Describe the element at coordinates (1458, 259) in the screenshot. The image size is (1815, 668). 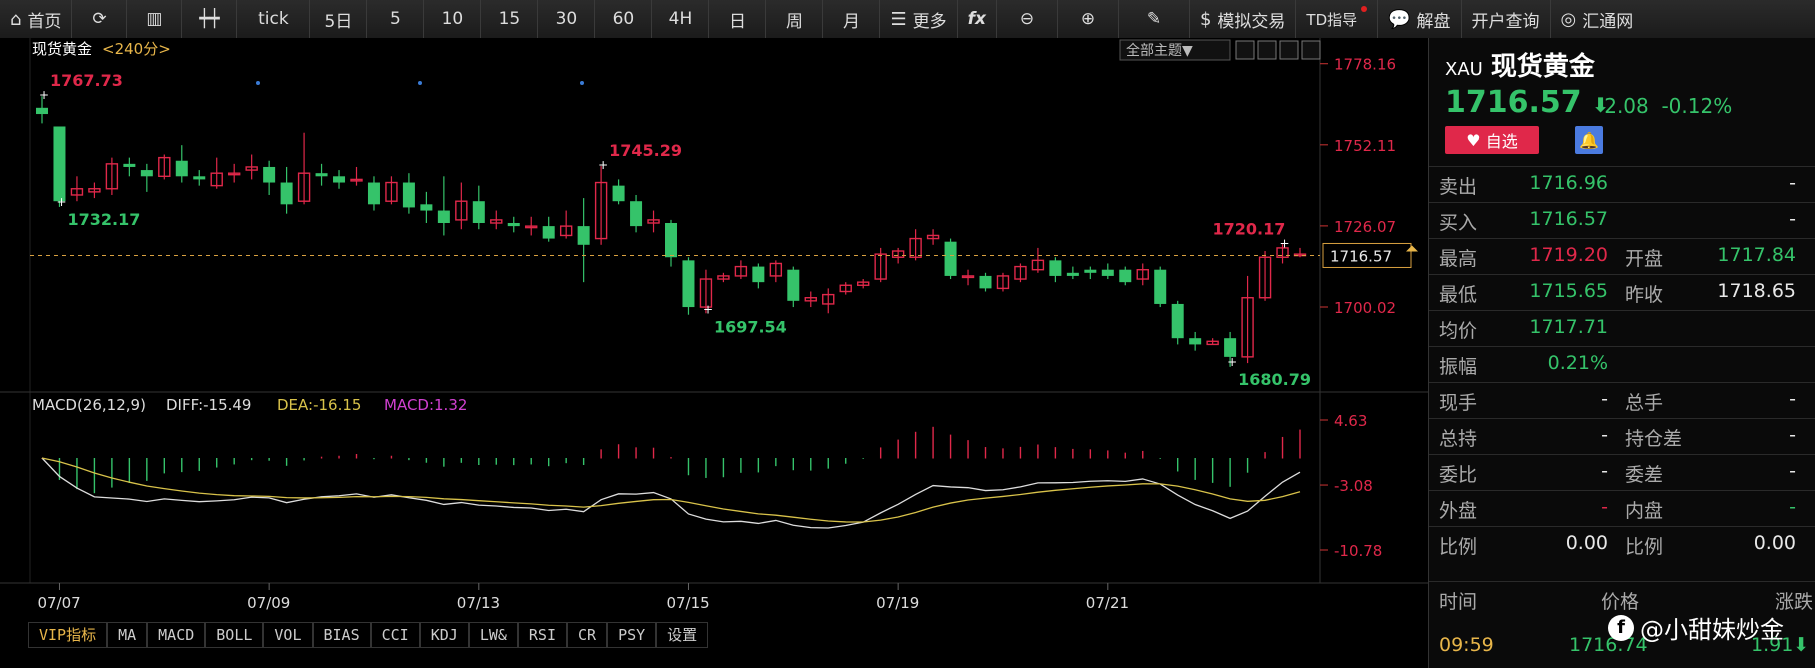
I see `quote-cell: 最高` at that location.